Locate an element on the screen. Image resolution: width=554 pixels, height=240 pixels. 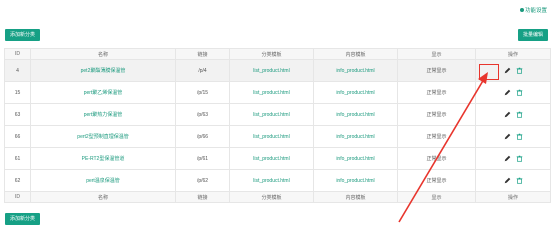
add-category-button-bottom: 添加新分类 is located at coordinates (23, 219).